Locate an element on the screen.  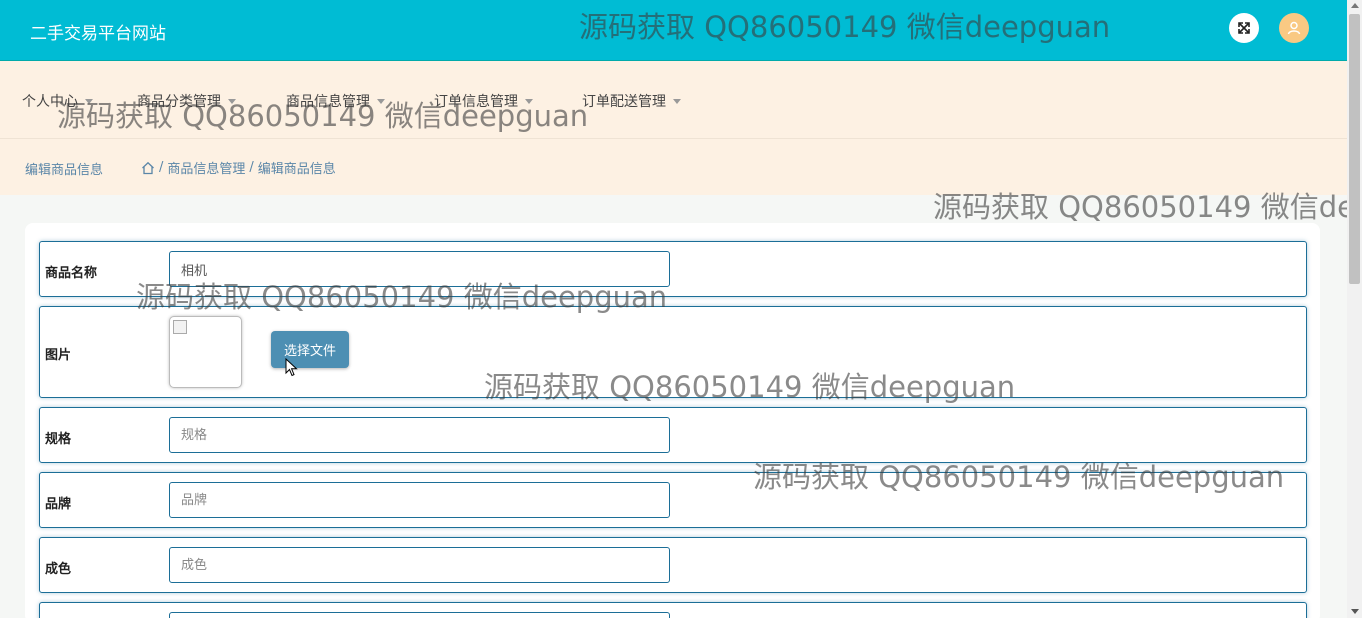
nav-label: 订单配送管理 is located at coordinates (624, 102).